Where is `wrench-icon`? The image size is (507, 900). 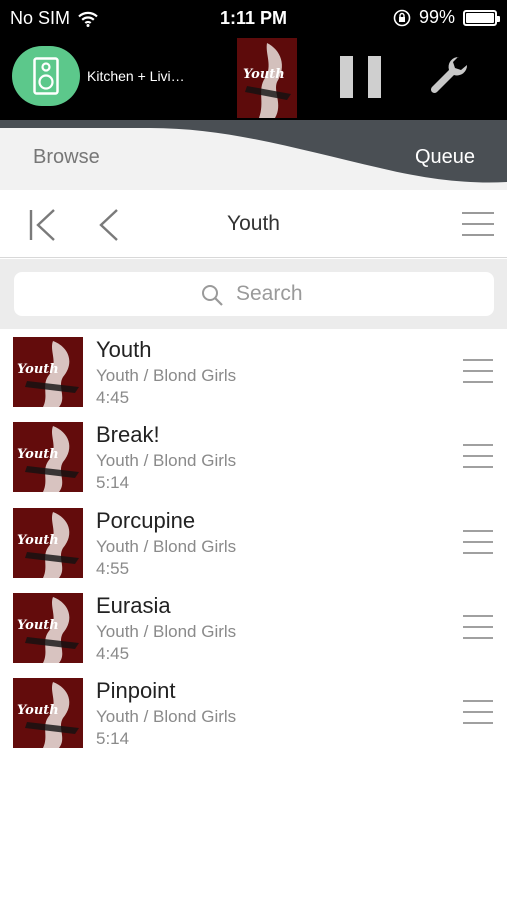
wrench-icon is located at coordinates (449, 75).